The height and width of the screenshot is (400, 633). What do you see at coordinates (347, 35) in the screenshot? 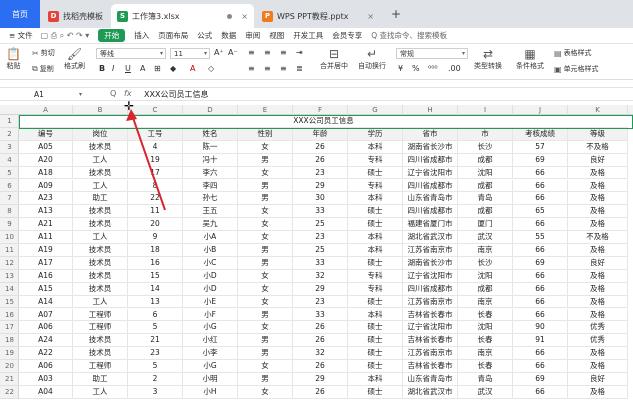
I see `menu-member: 会员专享` at bounding box center [347, 35].